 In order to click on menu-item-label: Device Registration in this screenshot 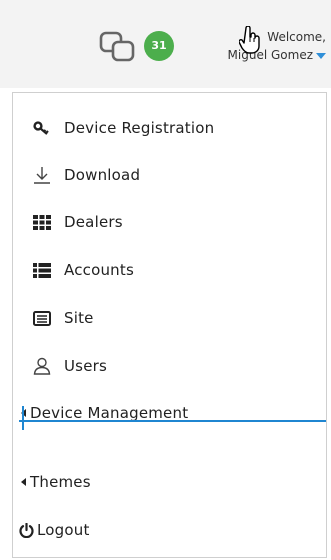, I will do `click(139, 128)`.